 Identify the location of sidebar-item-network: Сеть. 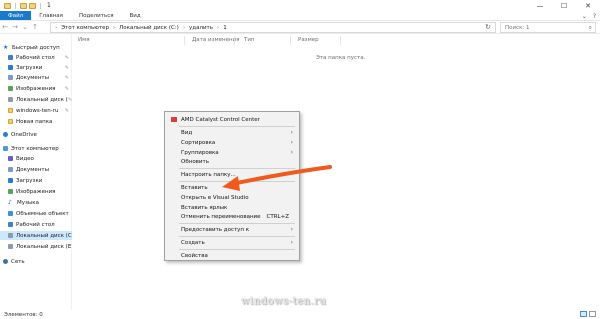
(36, 261).